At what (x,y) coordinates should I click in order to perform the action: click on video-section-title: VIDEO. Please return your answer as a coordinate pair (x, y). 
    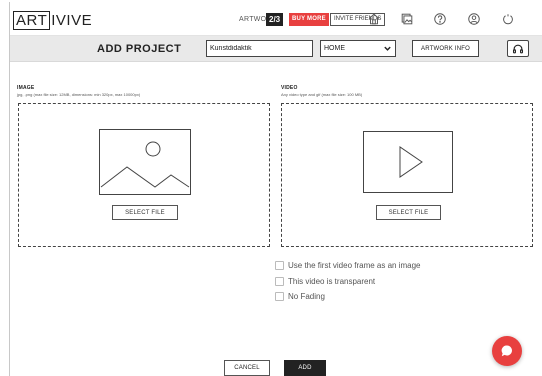
    Looking at the image, I should click on (289, 88).